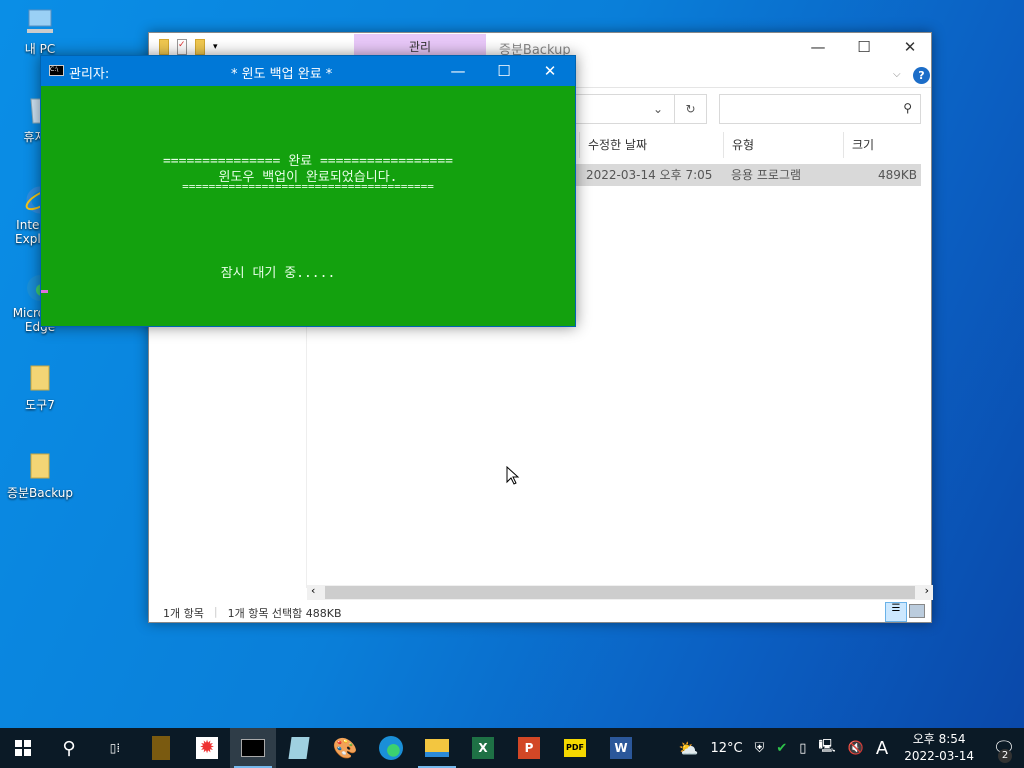 The image size is (1024, 768). I want to click on ribbon-expand-icon: ⌵, so click(897, 74).